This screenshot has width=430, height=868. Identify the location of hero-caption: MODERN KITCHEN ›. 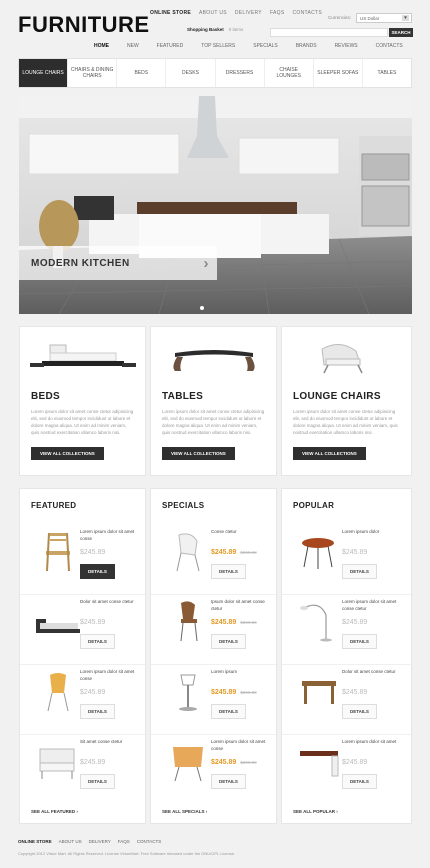
(118, 263).